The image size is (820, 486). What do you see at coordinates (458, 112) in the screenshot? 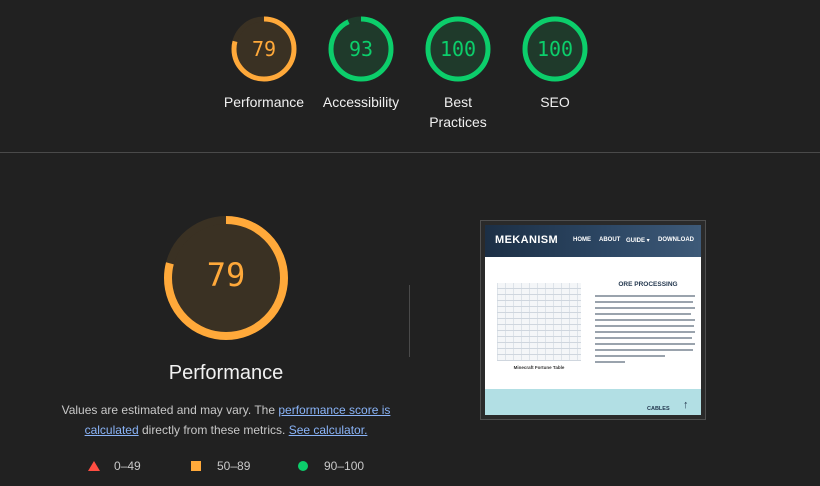
I see `gauge-label: Best Practices` at bounding box center [458, 112].